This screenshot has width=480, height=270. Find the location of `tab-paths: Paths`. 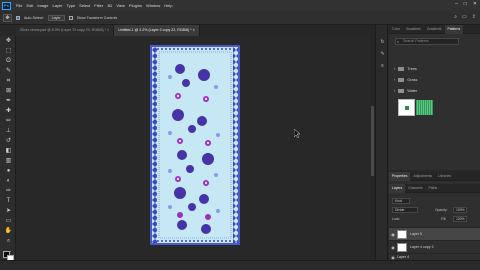

tab-paths: Paths is located at coordinates (433, 188).